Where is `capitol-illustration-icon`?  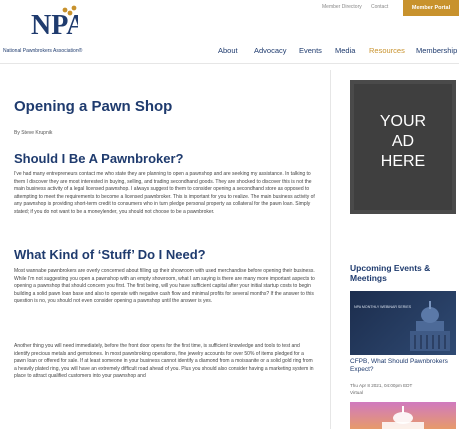 capitol-illustration-icon is located at coordinates (430, 326).